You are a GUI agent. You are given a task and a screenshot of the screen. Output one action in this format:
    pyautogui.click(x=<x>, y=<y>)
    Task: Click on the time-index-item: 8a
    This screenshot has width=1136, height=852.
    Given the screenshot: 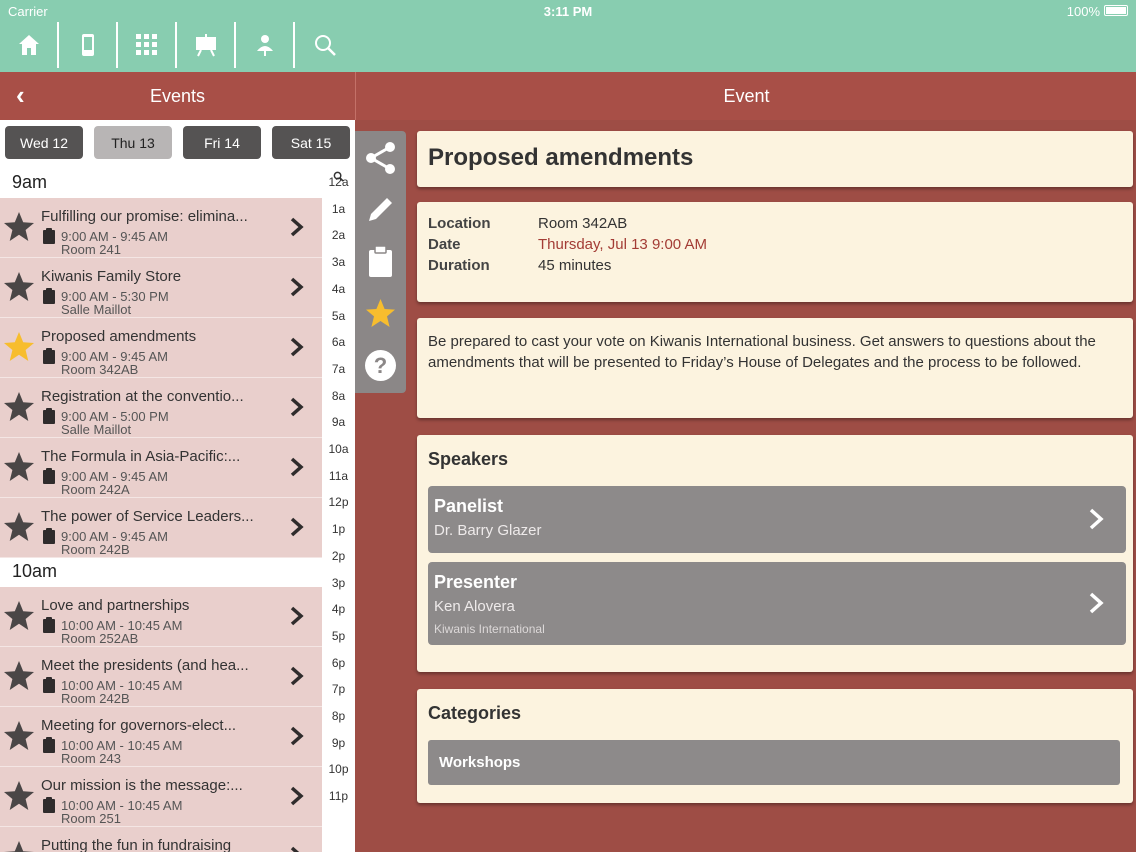 What is the action you would take?
    pyautogui.click(x=338, y=396)
    